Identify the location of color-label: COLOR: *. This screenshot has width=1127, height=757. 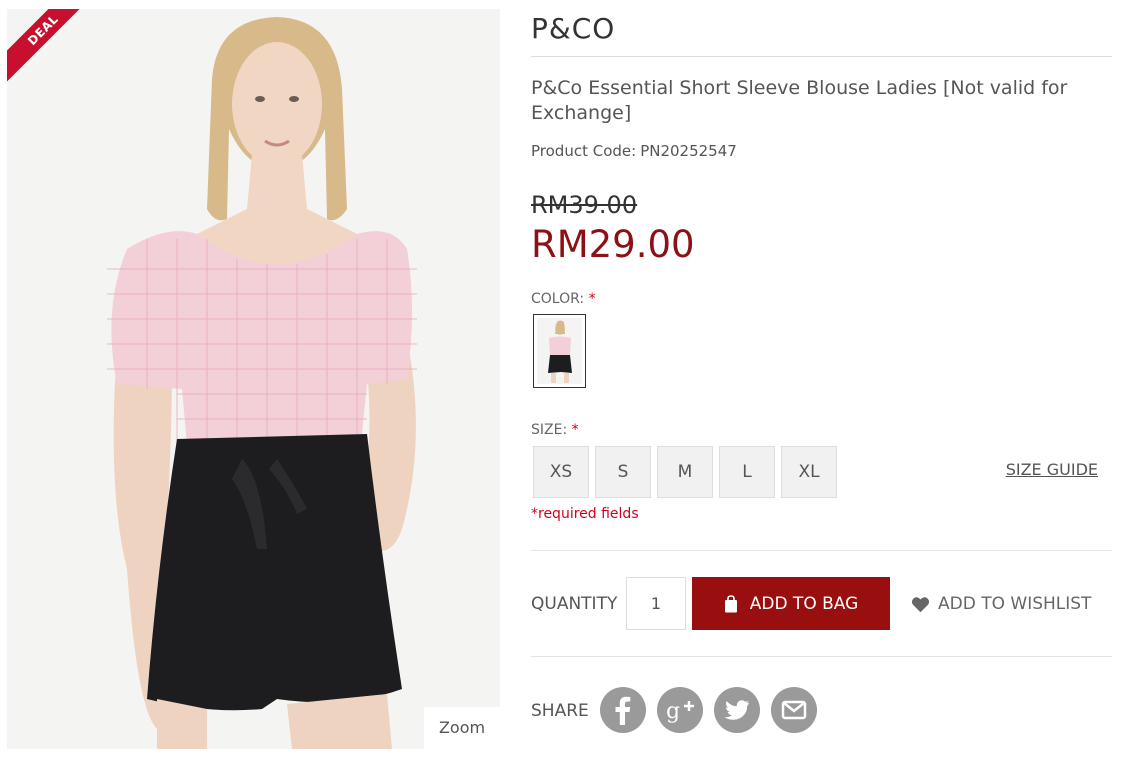
(563, 299).